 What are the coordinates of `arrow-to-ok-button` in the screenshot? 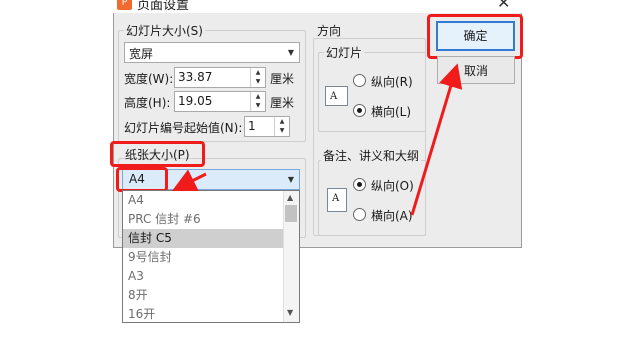 It's located at (436, 139).